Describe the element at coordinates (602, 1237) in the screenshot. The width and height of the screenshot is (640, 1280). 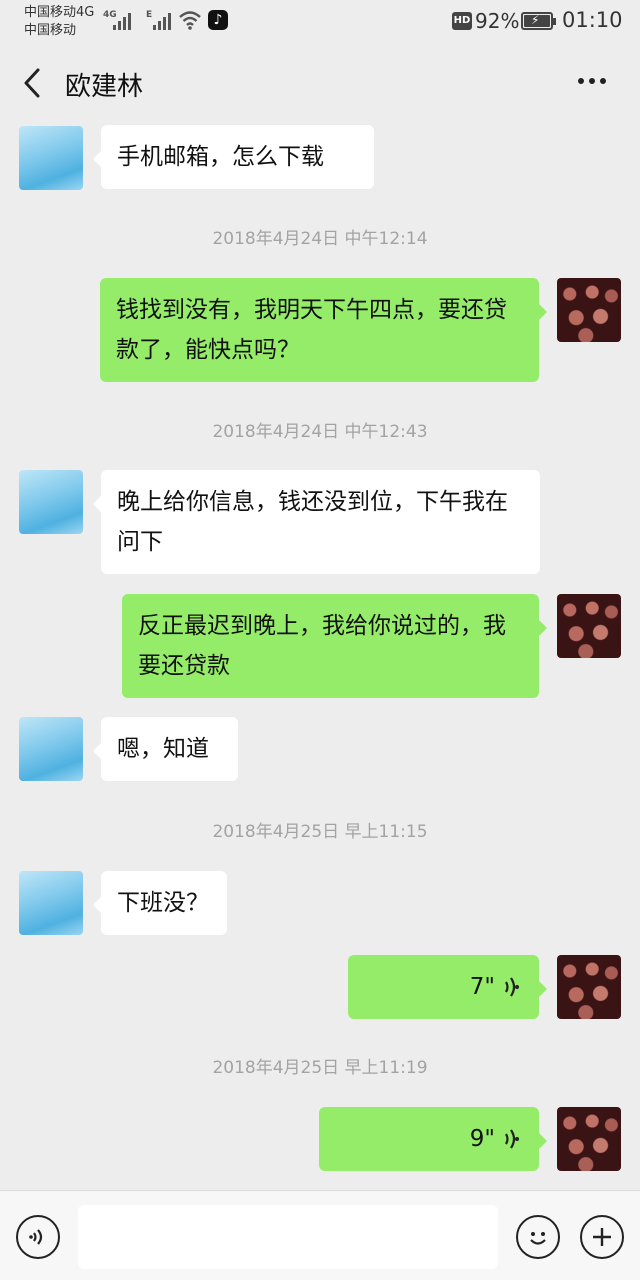
I see `plus-icon` at that location.